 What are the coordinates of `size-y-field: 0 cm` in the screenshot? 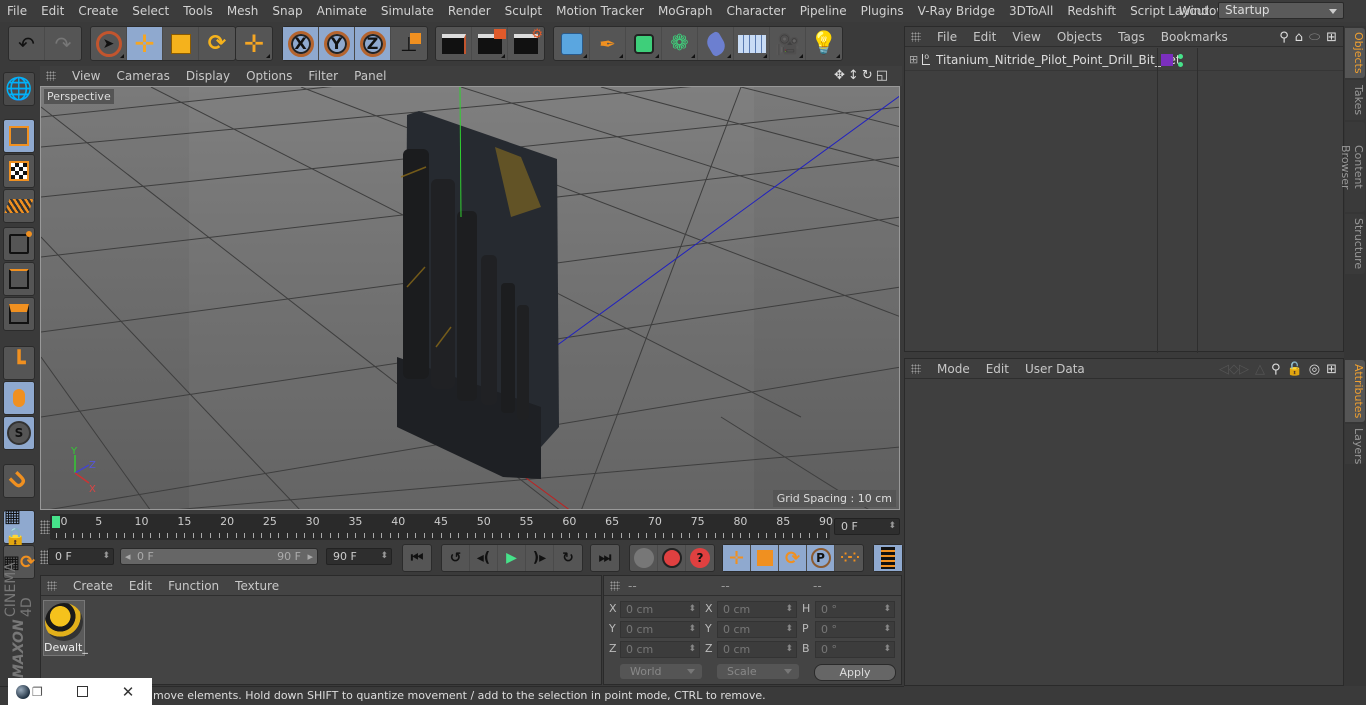 It's located at (757, 629).